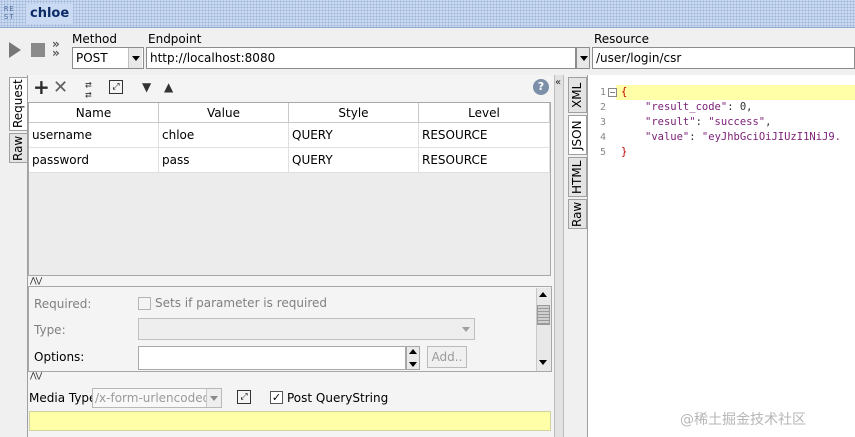 This screenshot has height=437, width=855. What do you see at coordinates (602, 137) in the screenshot?
I see `line-number: 4` at bounding box center [602, 137].